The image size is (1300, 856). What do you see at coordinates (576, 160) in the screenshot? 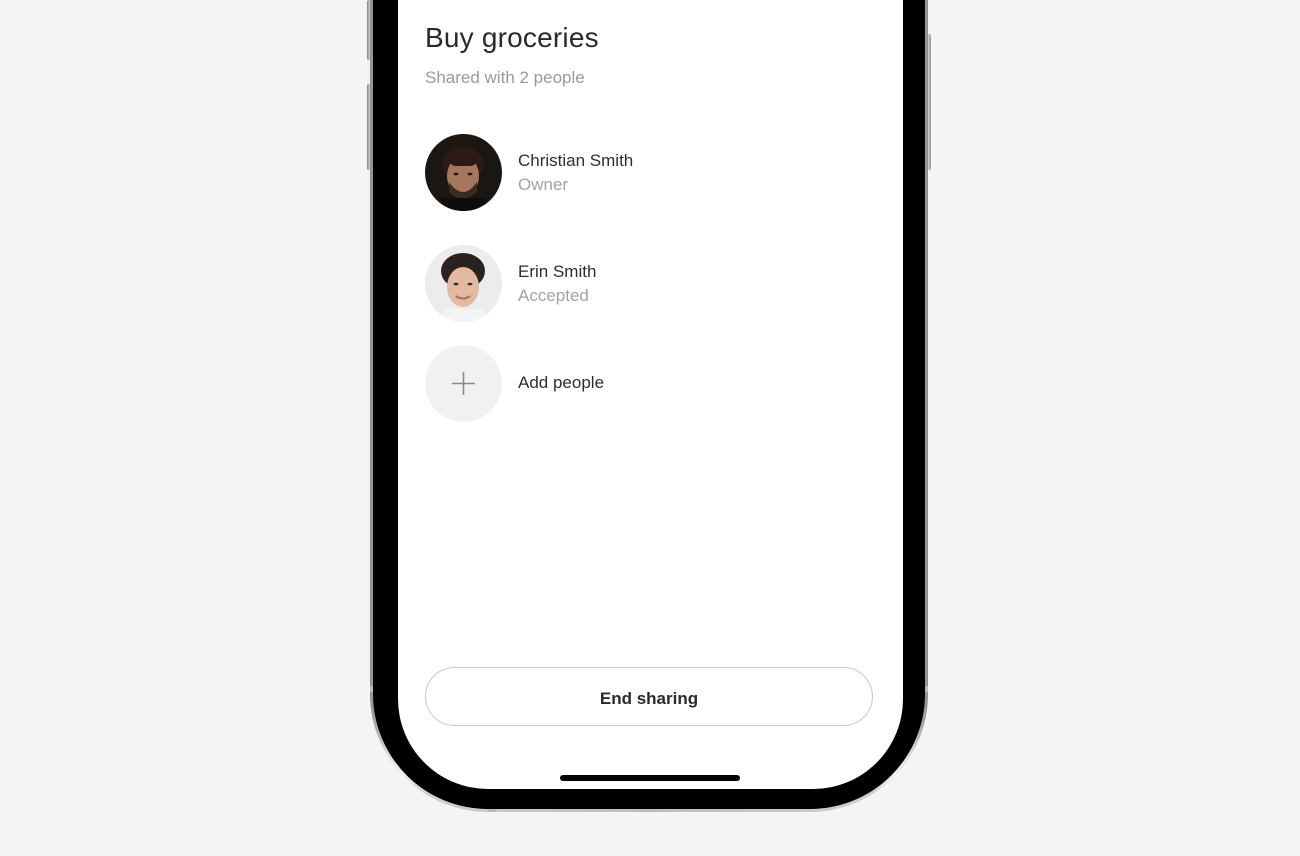
I see `person-name: Christian Smith` at bounding box center [576, 160].